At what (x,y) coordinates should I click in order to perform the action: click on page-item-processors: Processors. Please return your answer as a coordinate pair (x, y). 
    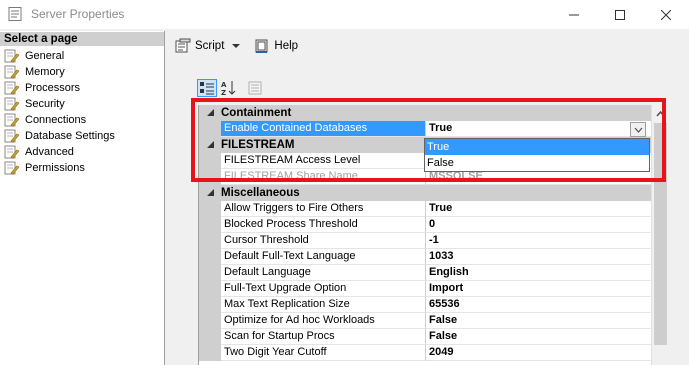
    Looking at the image, I should click on (82, 88).